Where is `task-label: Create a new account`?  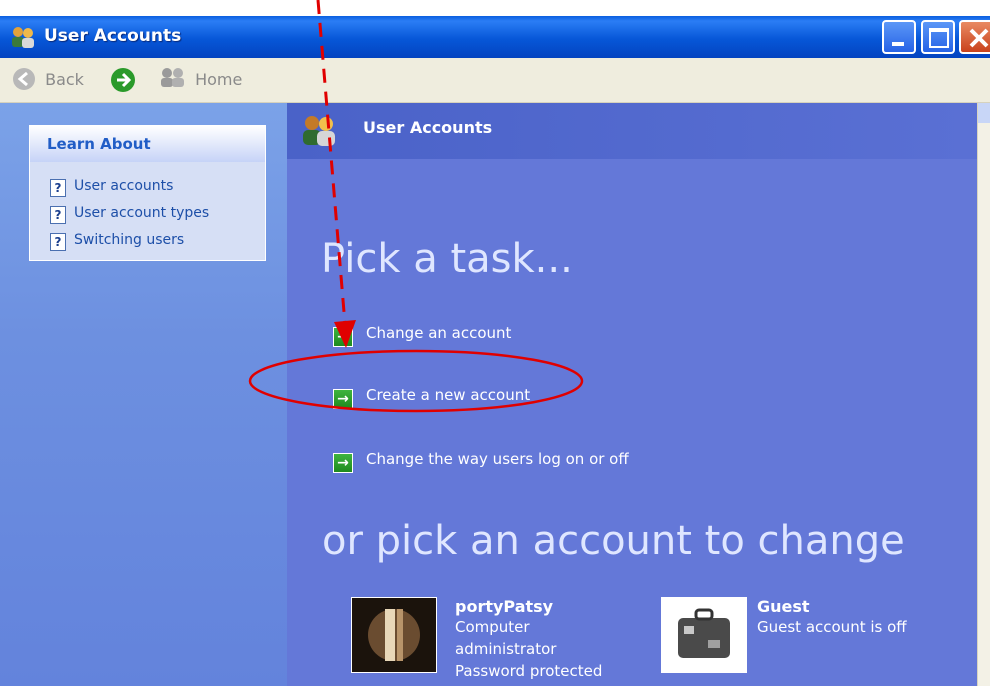 task-label: Create a new account is located at coordinates (448, 395).